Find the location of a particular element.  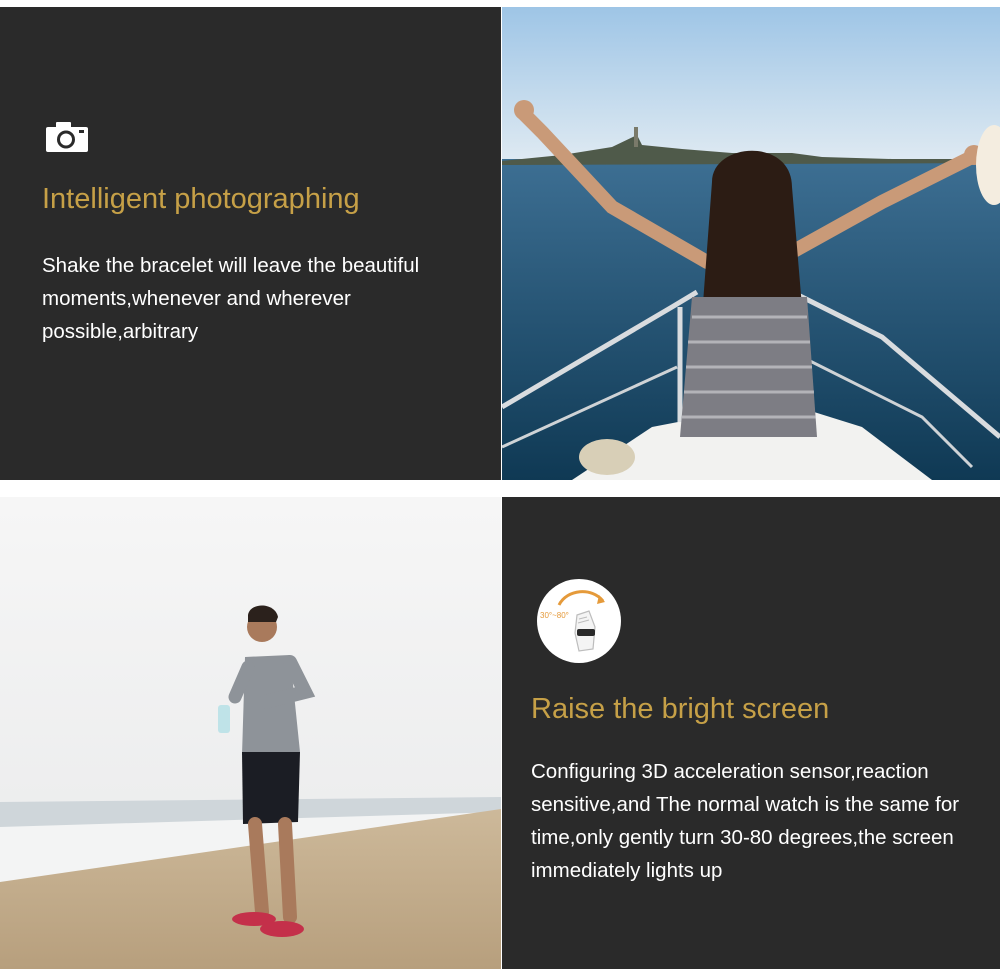

camera-icon is located at coordinates (67, 137).